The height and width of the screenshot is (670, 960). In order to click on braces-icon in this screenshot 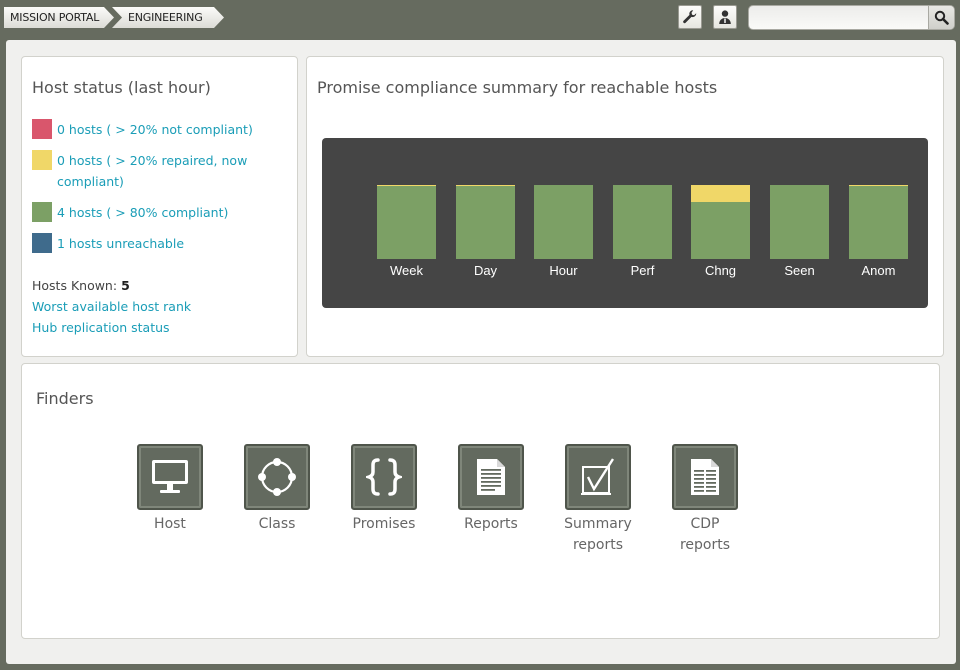, I will do `click(384, 477)`.